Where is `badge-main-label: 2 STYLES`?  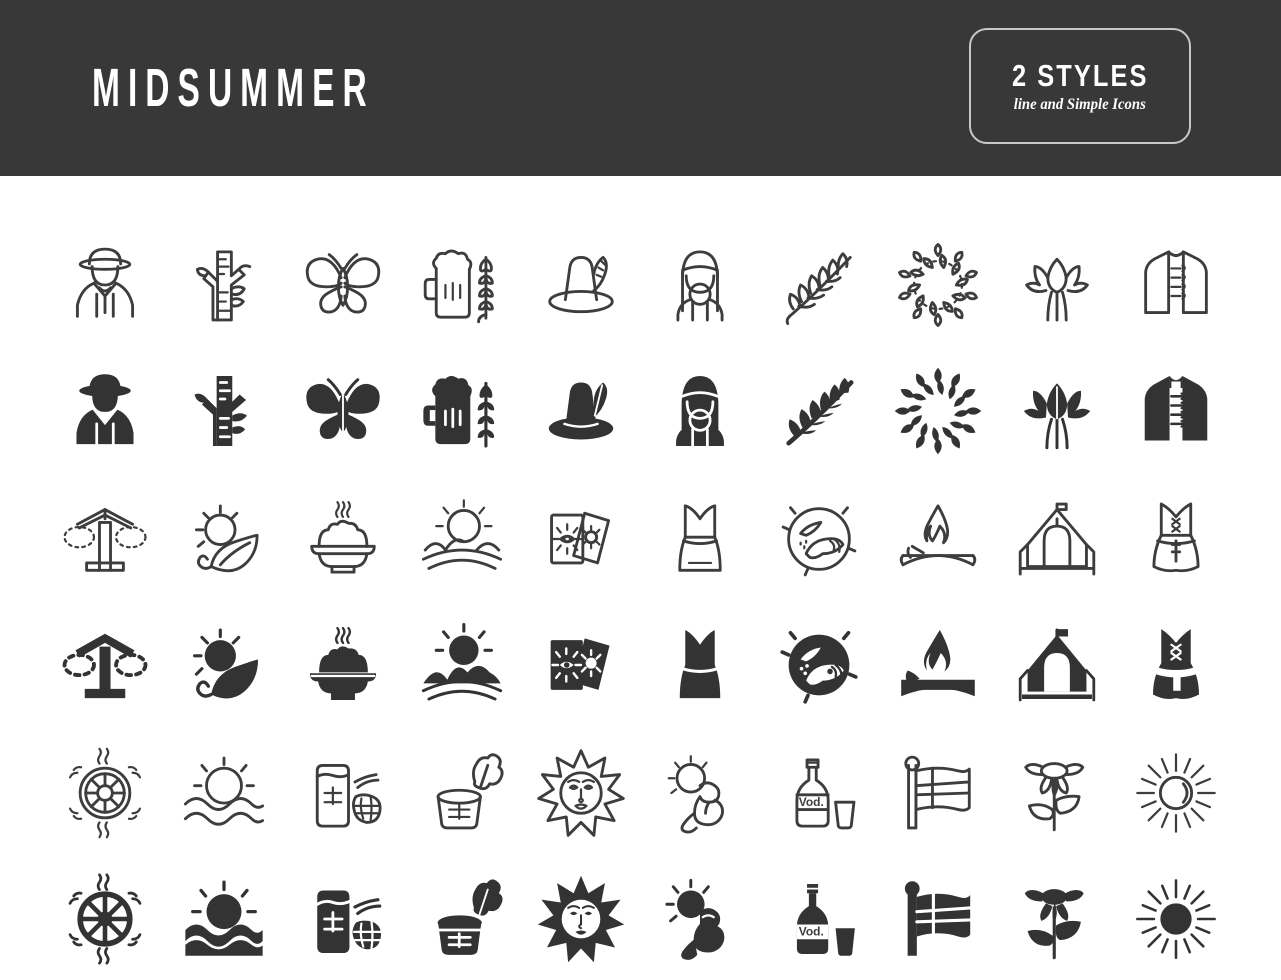 badge-main-label: 2 STYLES is located at coordinates (1080, 75).